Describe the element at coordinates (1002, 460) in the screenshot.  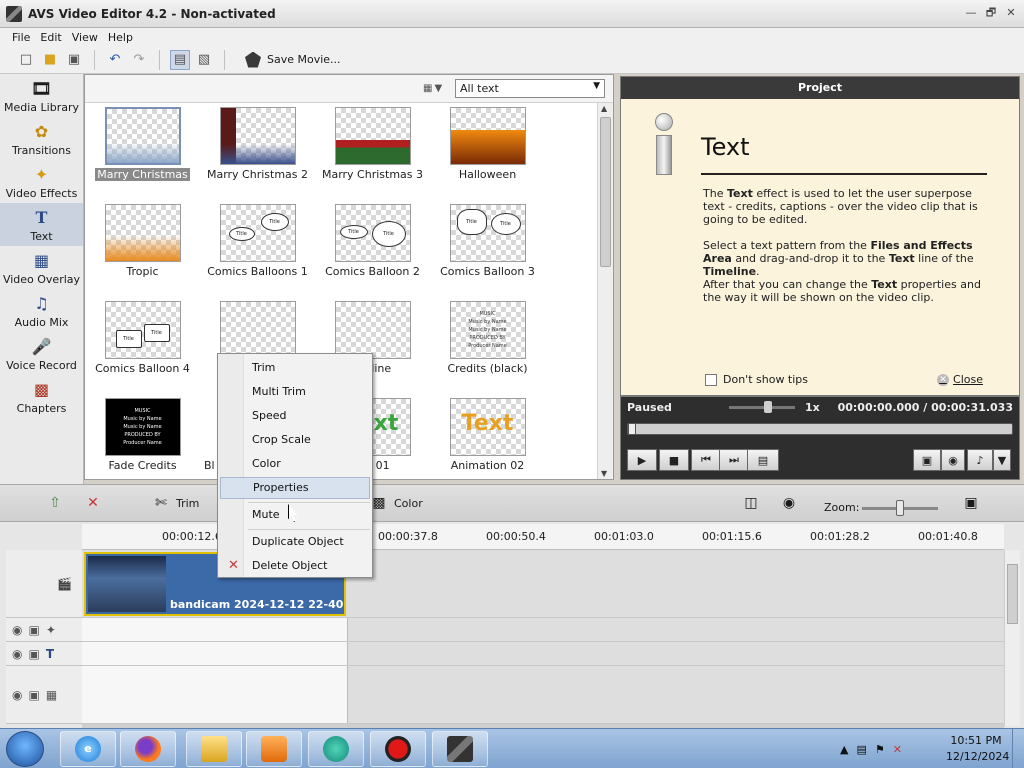
I see `volume-dropdown: ▼` at that location.